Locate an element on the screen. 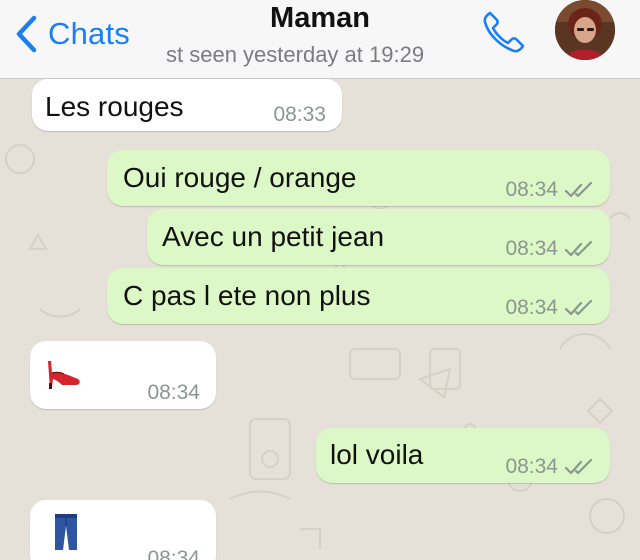  message-text: Avec un petit jean is located at coordinates (273, 236).